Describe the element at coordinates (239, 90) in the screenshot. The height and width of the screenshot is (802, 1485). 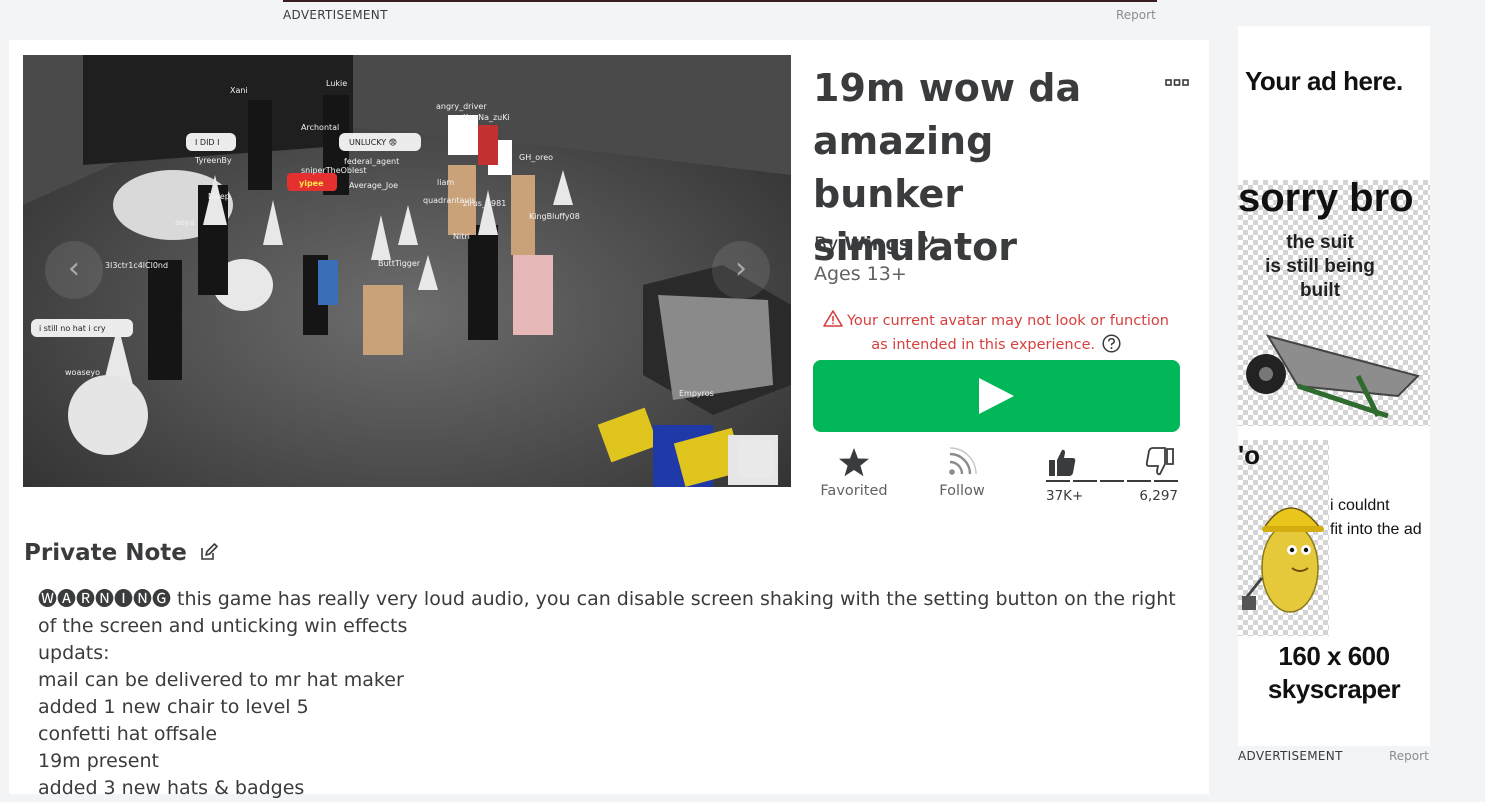
I see `name-tag: Xani` at that location.